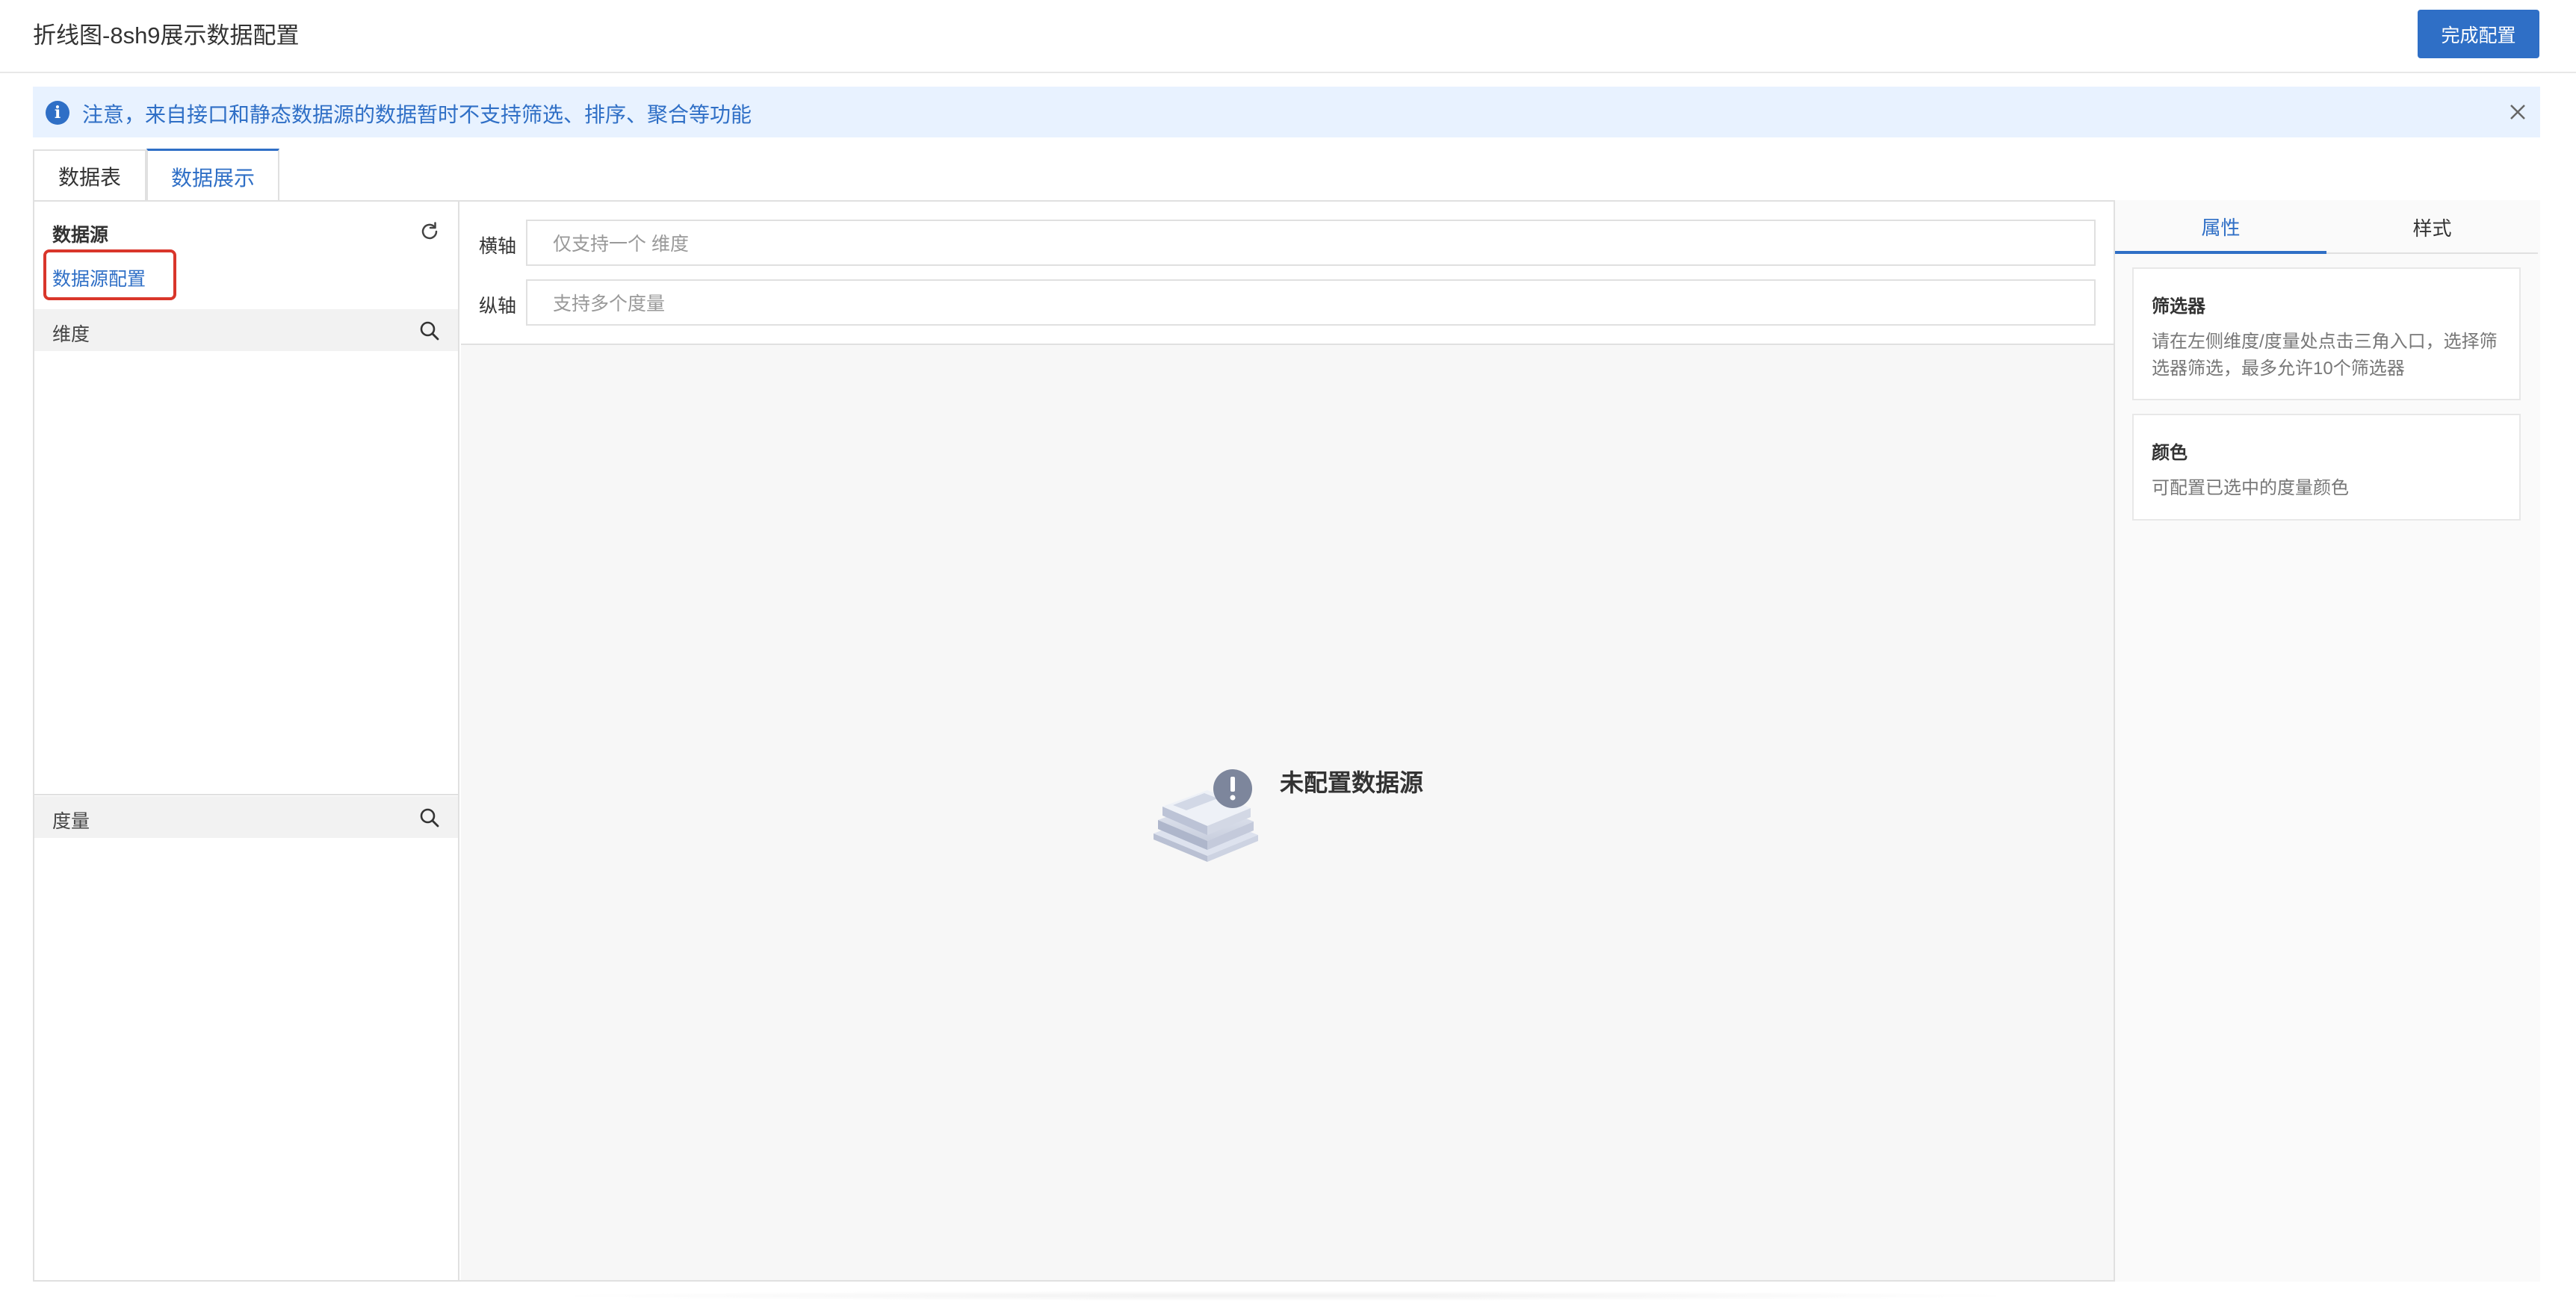 This screenshot has height=1301, width=2576. I want to click on color-description: 可配置已选中的度量颜色, so click(2250, 488).